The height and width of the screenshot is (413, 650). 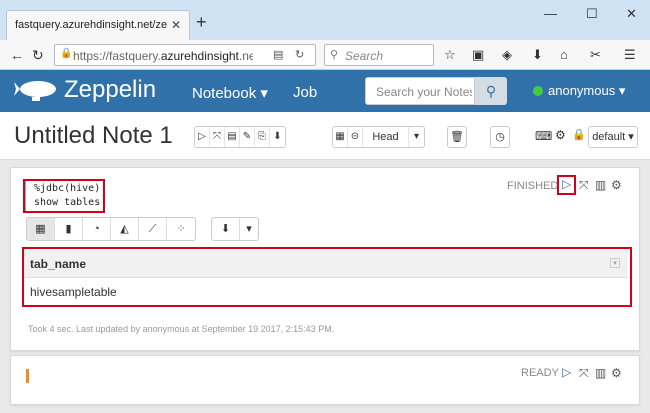 What do you see at coordinates (364, 56) in the screenshot?
I see `browser-search-placeholder: Search` at bounding box center [364, 56].